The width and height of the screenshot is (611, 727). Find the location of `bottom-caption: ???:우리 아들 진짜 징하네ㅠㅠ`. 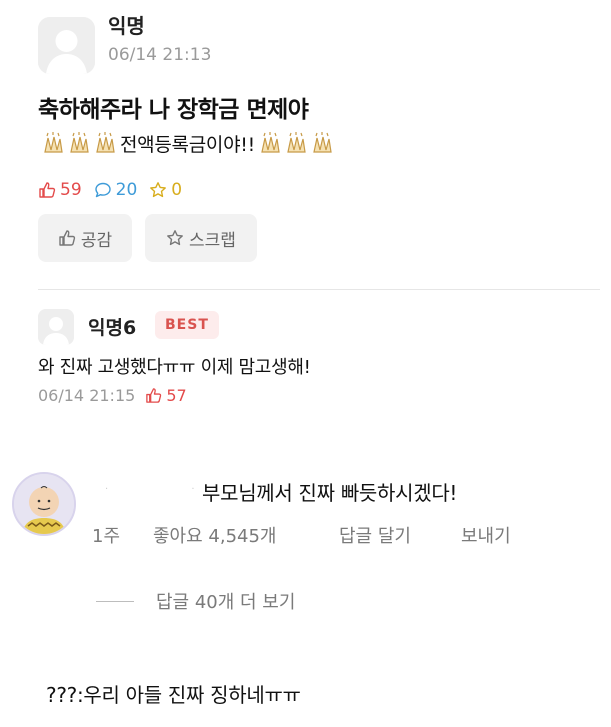

bottom-caption: ???:우리 아들 진짜 징하네ㅠㅠ is located at coordinates (173, 695).